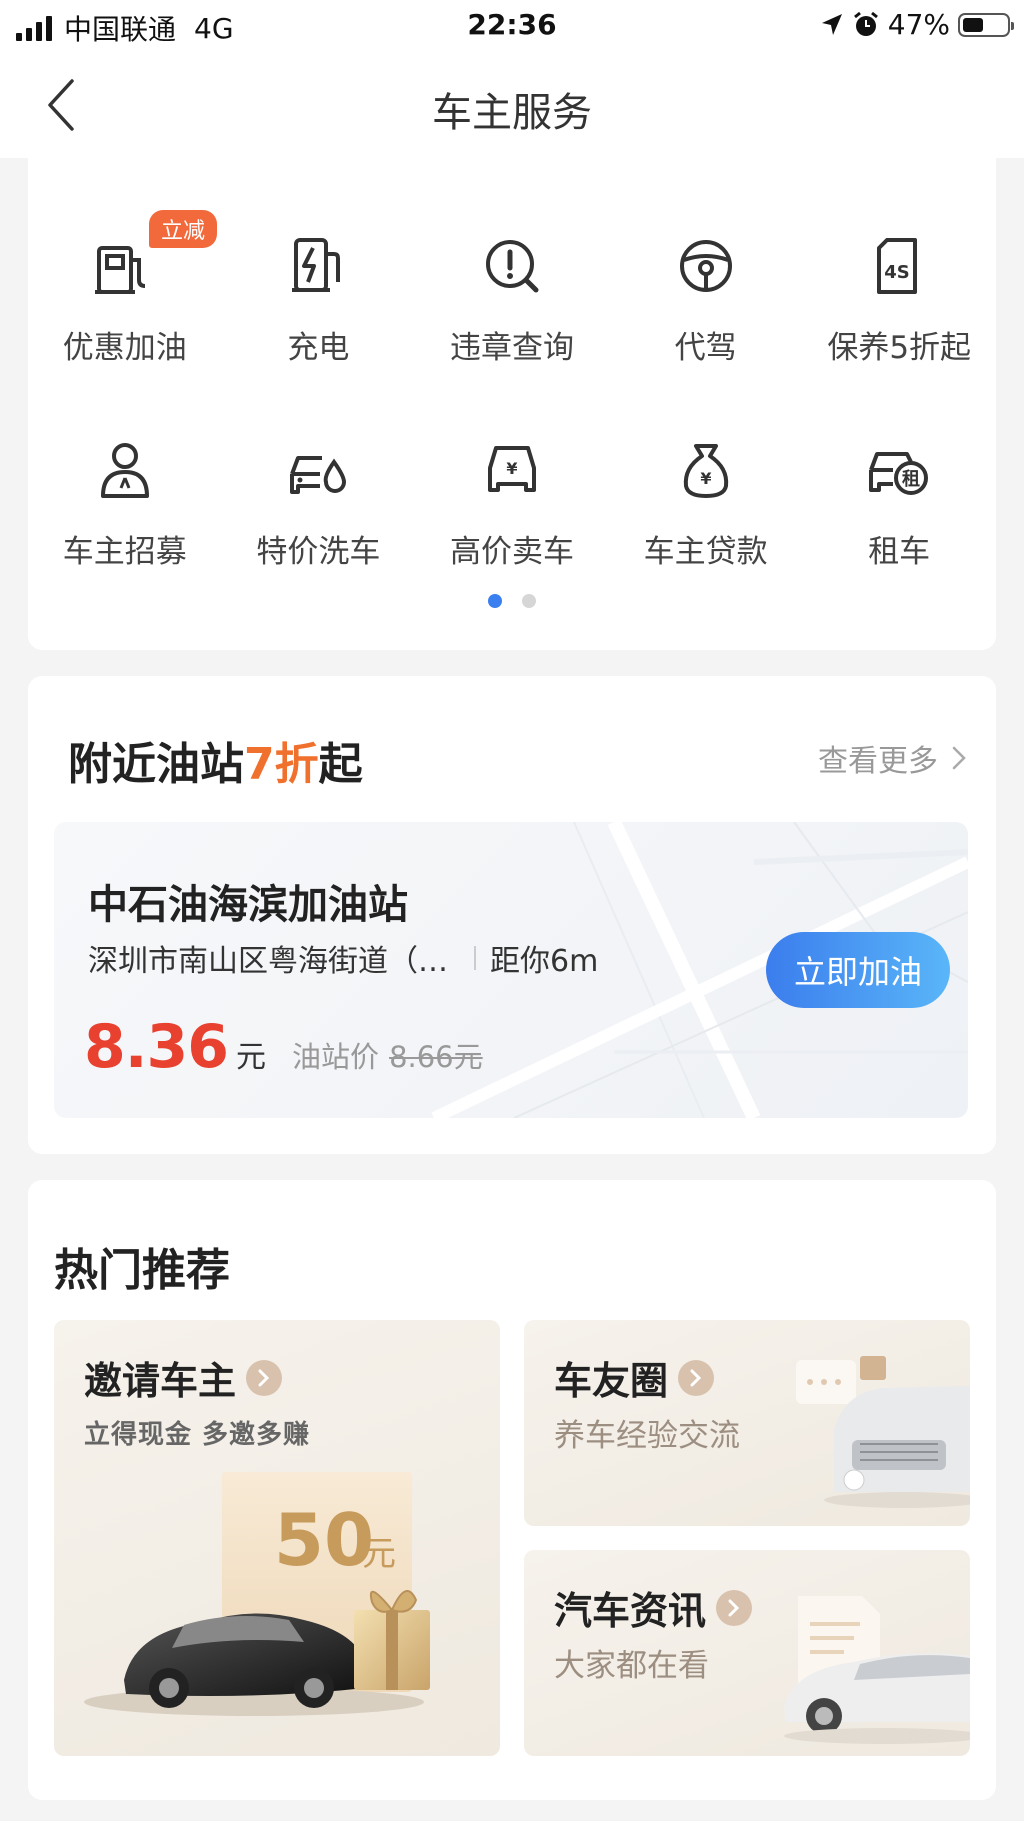 This screenshot has height=1821, width=1024. Describe the element at coordinates (324, 1540) in the screenshot. I see `voucher-amount: 50` at that location.